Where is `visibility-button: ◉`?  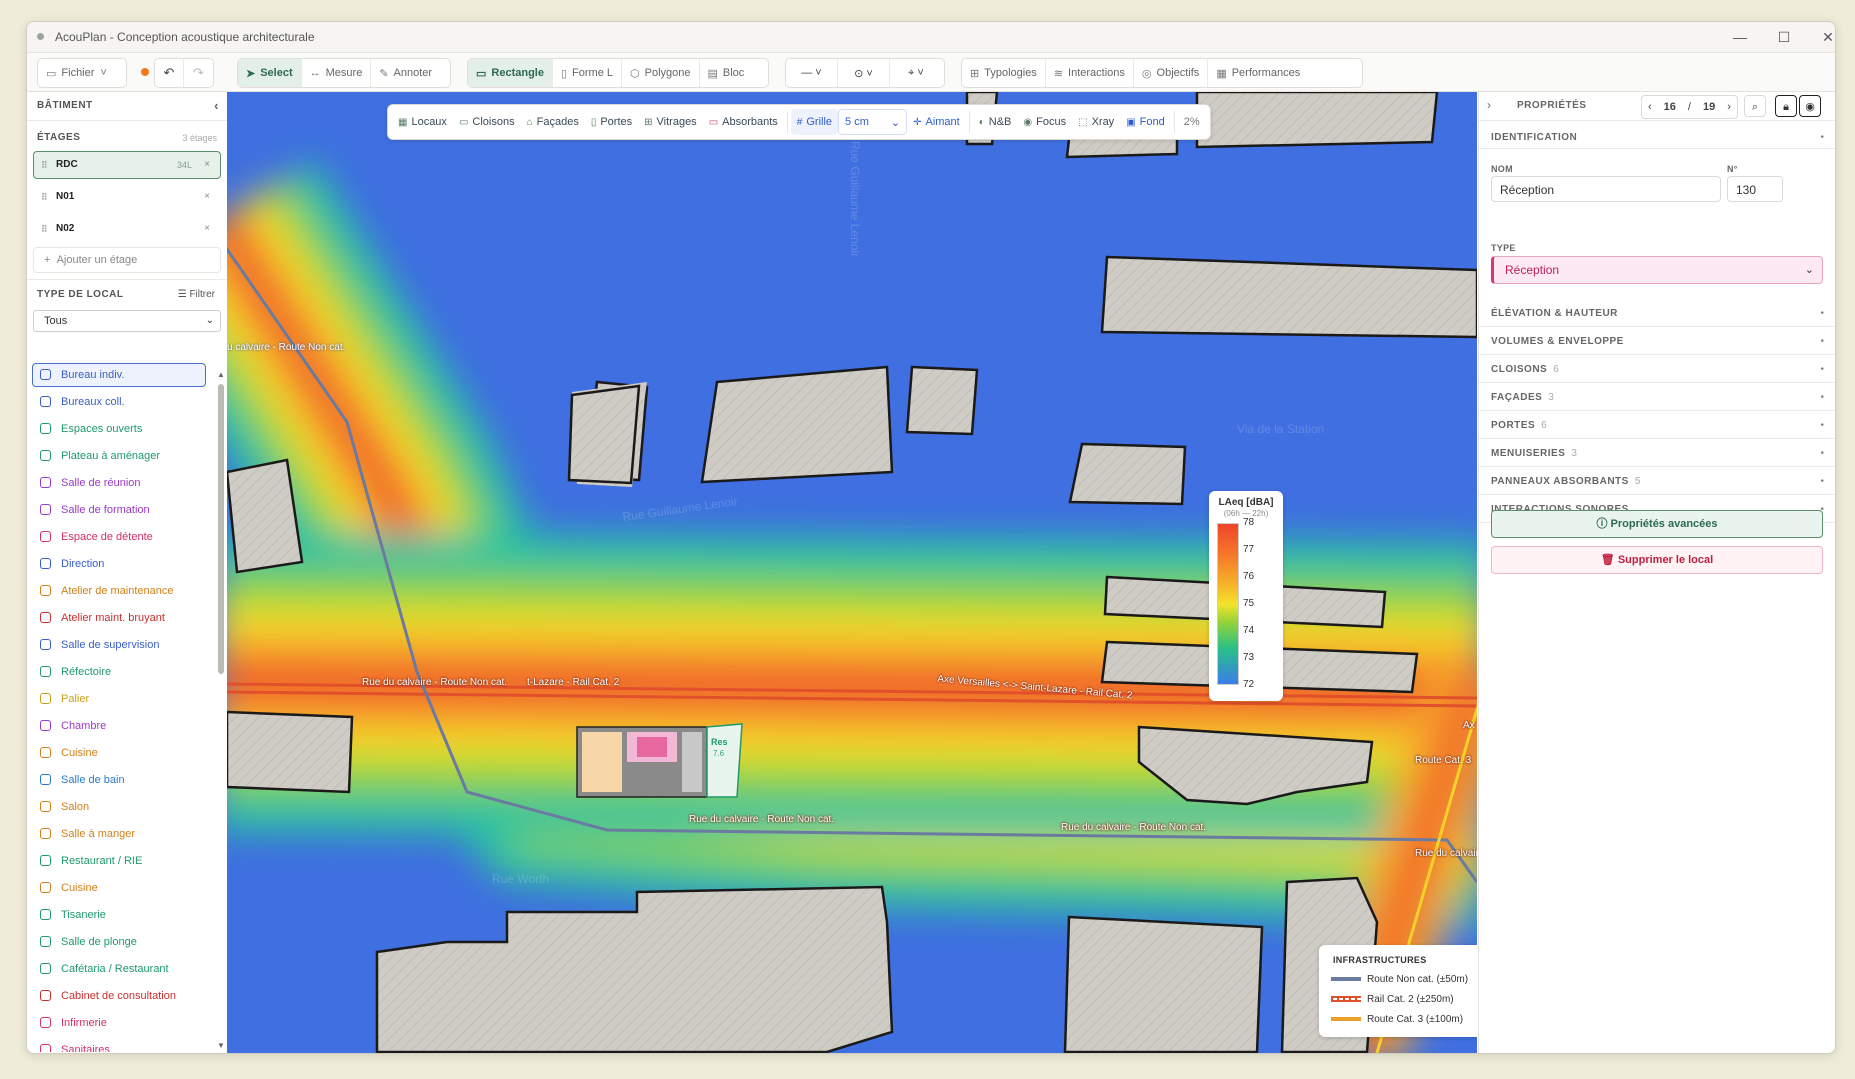
visibility-button: ◉ is located at coordinates (1810, 106).